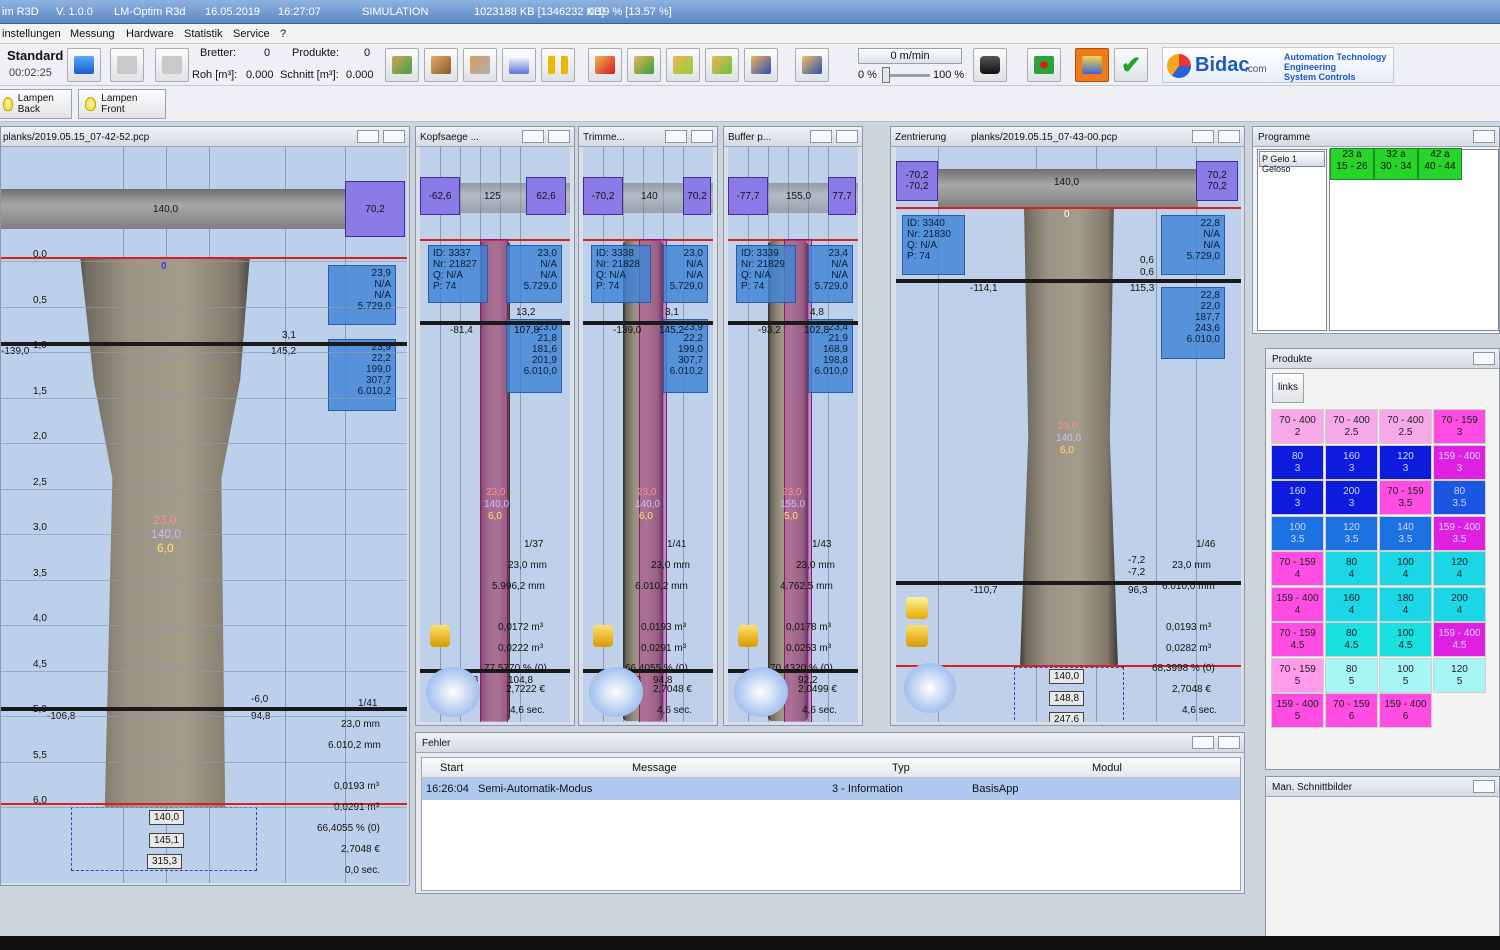  I want to click on group-3-b: 40 - 44, so click(1440, 166).